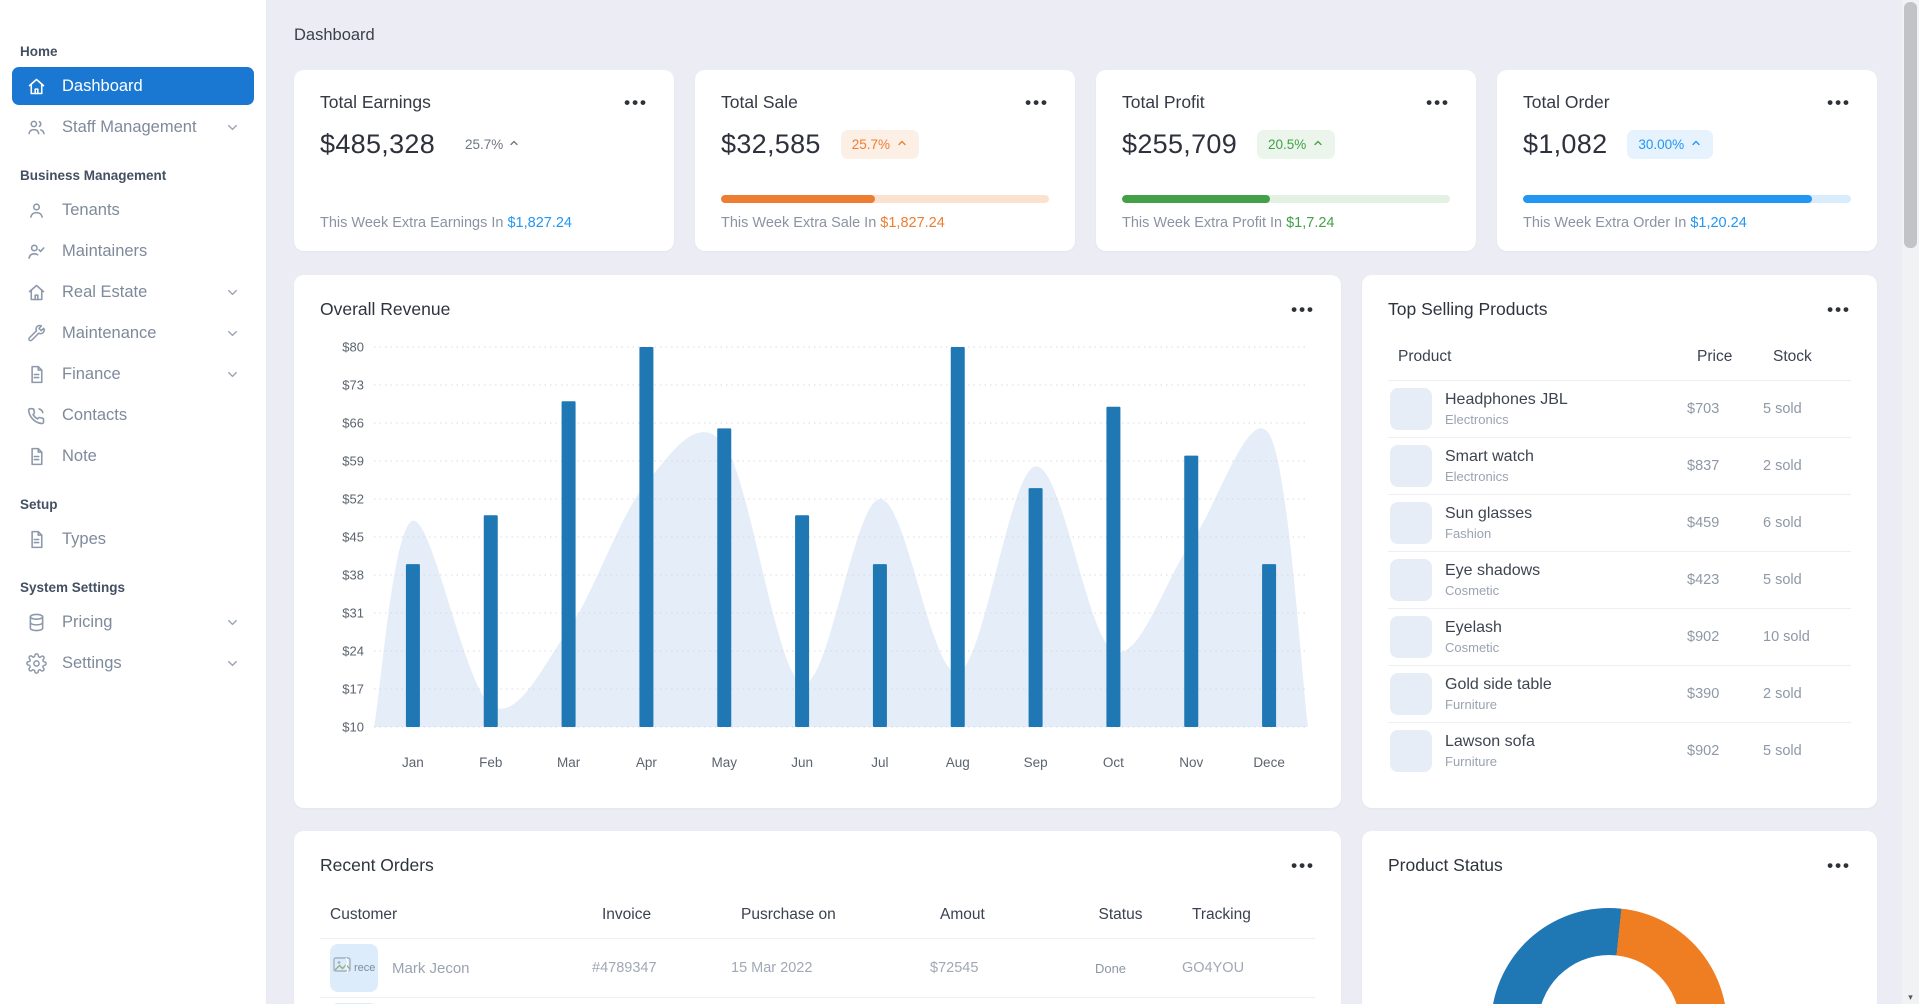 The image size is (1919, 1004). What do you see at coordinates (133, 210) in the screenshot?
I see `sidebar-item-tenants: Tenants` at bounding box center [133, 210].